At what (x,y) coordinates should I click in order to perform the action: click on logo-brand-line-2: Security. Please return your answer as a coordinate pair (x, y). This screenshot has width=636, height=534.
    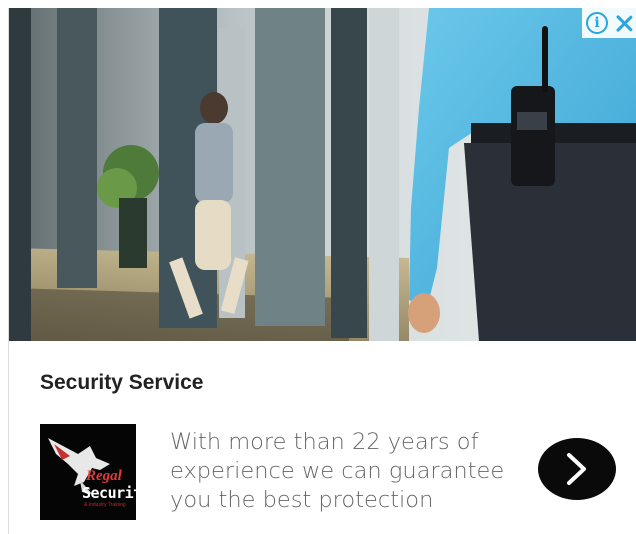
    Looking at the image, I should click on (109, 493).